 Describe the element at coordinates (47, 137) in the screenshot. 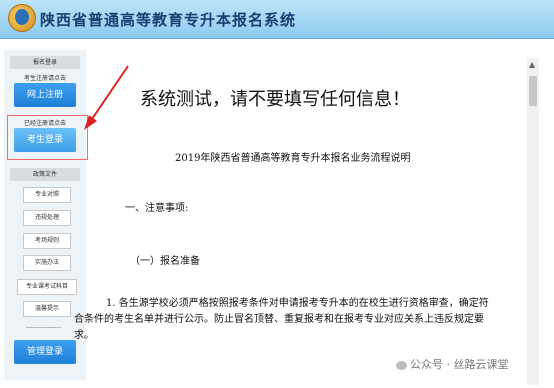

I see `login-highlight-box` at that location.